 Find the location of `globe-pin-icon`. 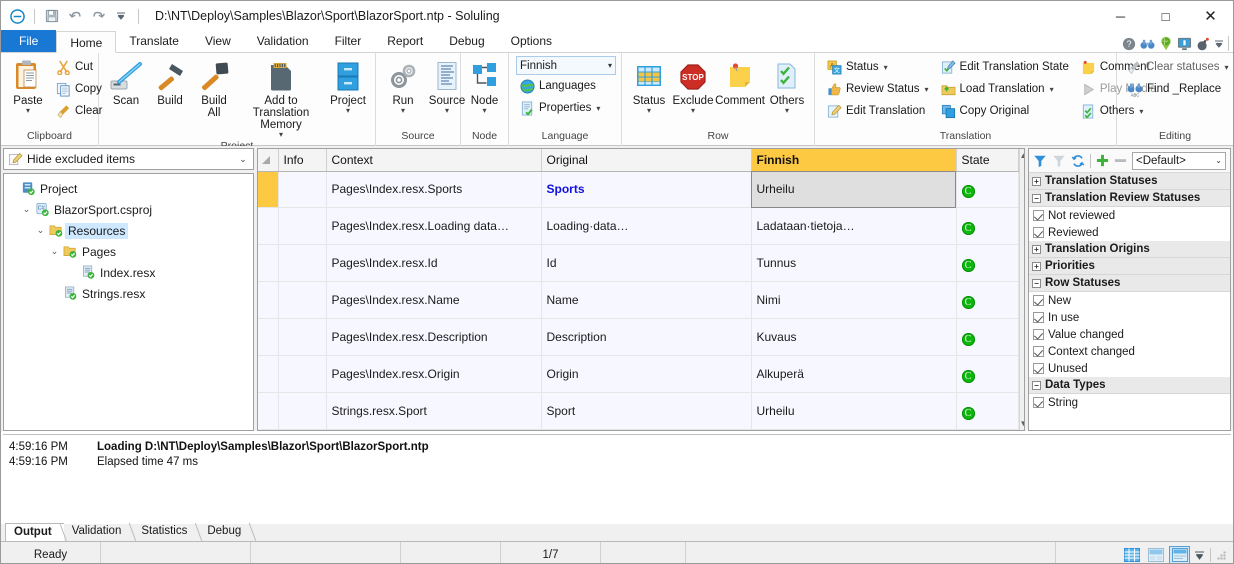

globe-pin-icon is located at coordinates (1166, 43).